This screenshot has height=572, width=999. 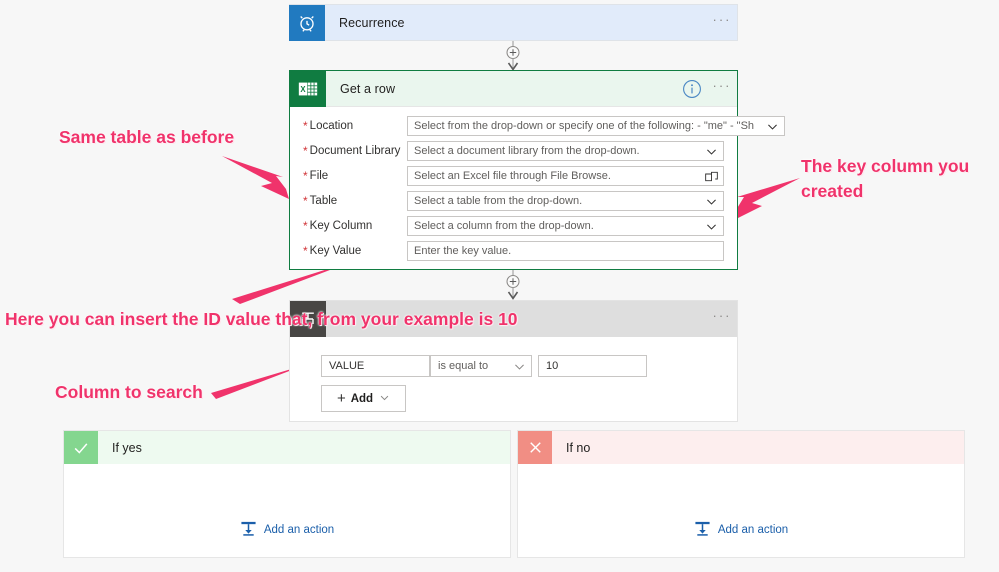 I want to click on key-value-placeholder: Enter the key value., so click(x=463, y=251).